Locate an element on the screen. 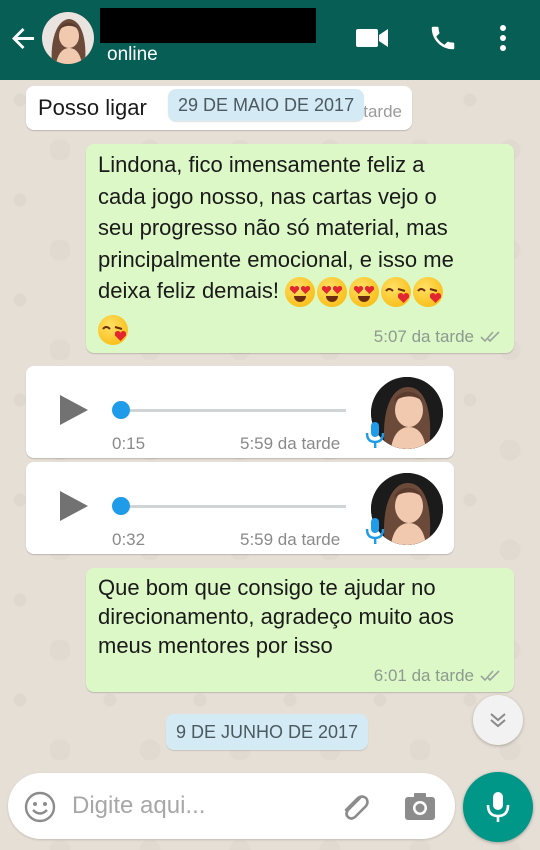 Image resolution: width=540 pixels, height=850 pixels. scroll-down-button is located at coordinates (498, 720).